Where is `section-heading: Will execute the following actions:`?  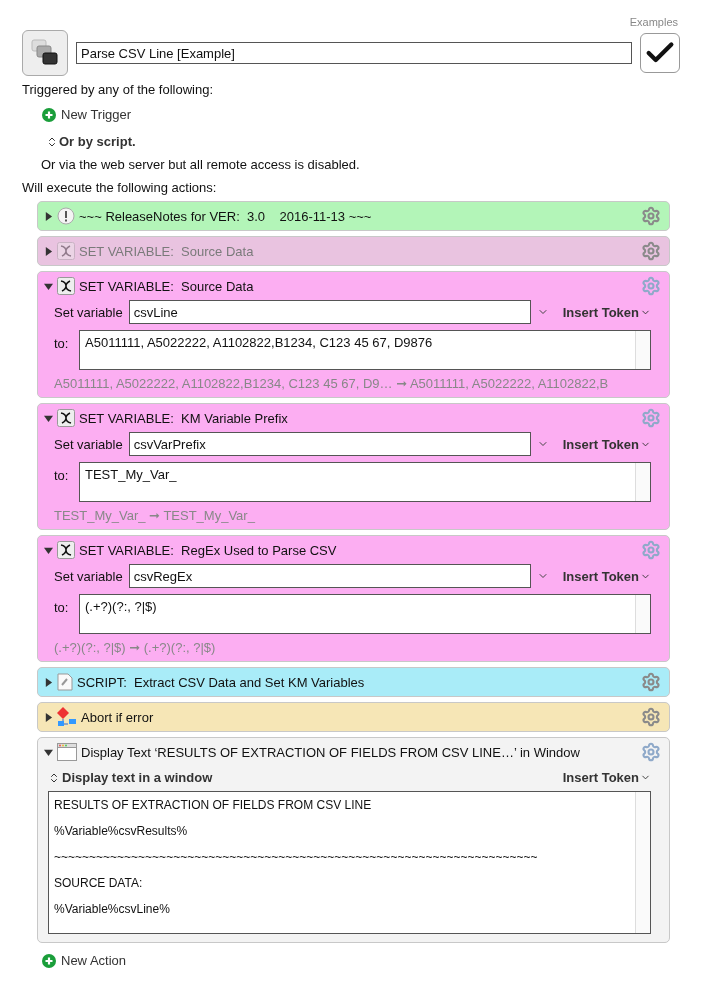 section-heading: Will execute the following actions: is located at coordinates (119, 187).